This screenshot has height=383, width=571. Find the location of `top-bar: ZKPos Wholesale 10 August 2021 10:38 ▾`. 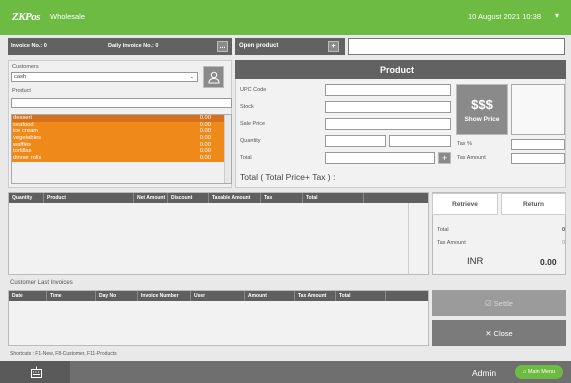

top-bar: ZKPos Wholesale 10 August 2021 10:38 ▾ is located at coordinates (285, 17).